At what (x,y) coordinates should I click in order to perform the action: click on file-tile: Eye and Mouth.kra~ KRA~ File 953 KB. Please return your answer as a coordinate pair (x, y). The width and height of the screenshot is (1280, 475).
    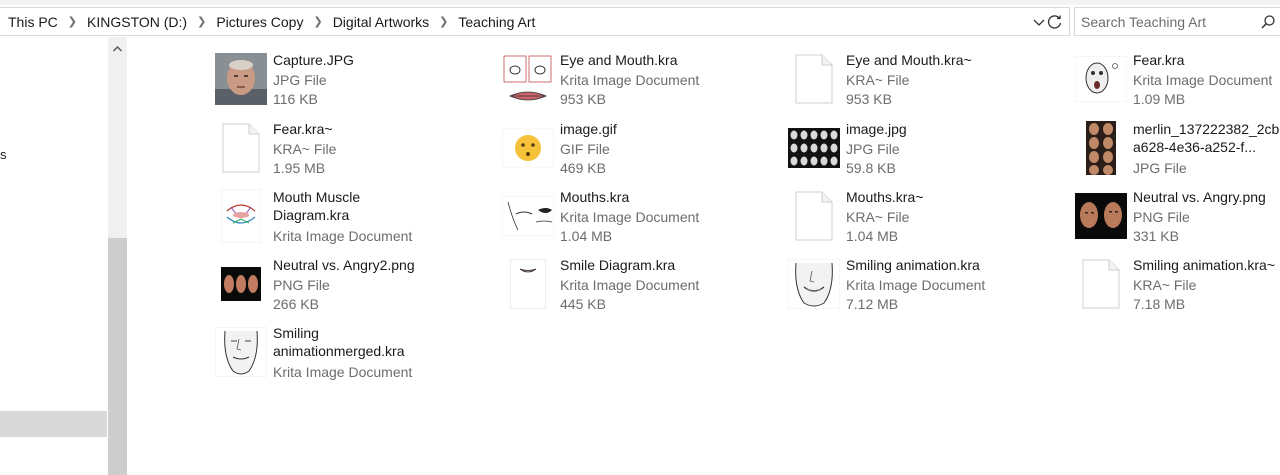
    Looking at the image, I should click on (927, 82).